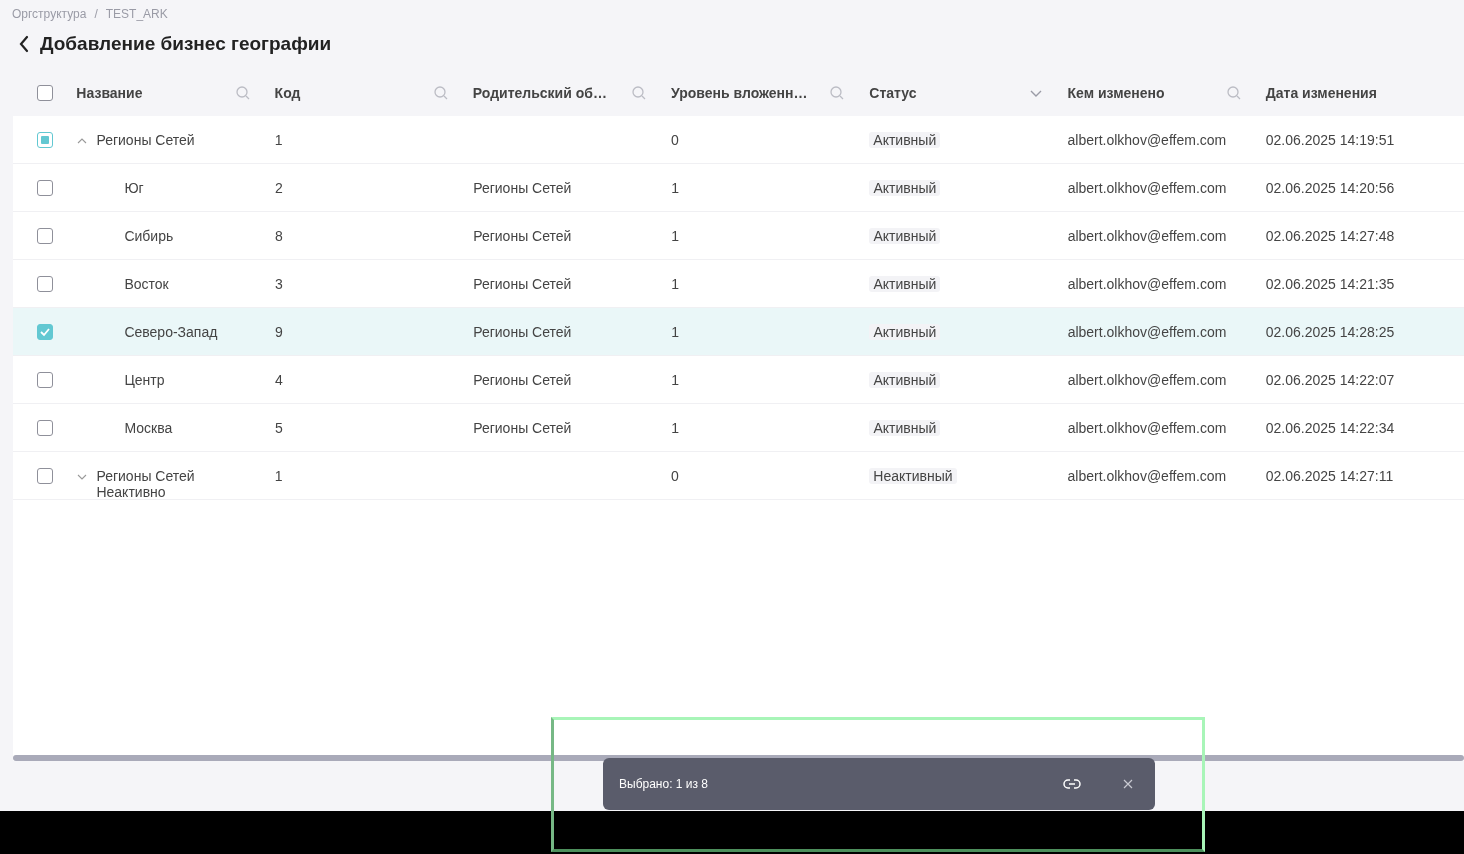 The image size is (1464, 854). Describe the element at coordinates (186, 44) in the screenshot. I see `page-title: Добавление бизнес географии` at that location.